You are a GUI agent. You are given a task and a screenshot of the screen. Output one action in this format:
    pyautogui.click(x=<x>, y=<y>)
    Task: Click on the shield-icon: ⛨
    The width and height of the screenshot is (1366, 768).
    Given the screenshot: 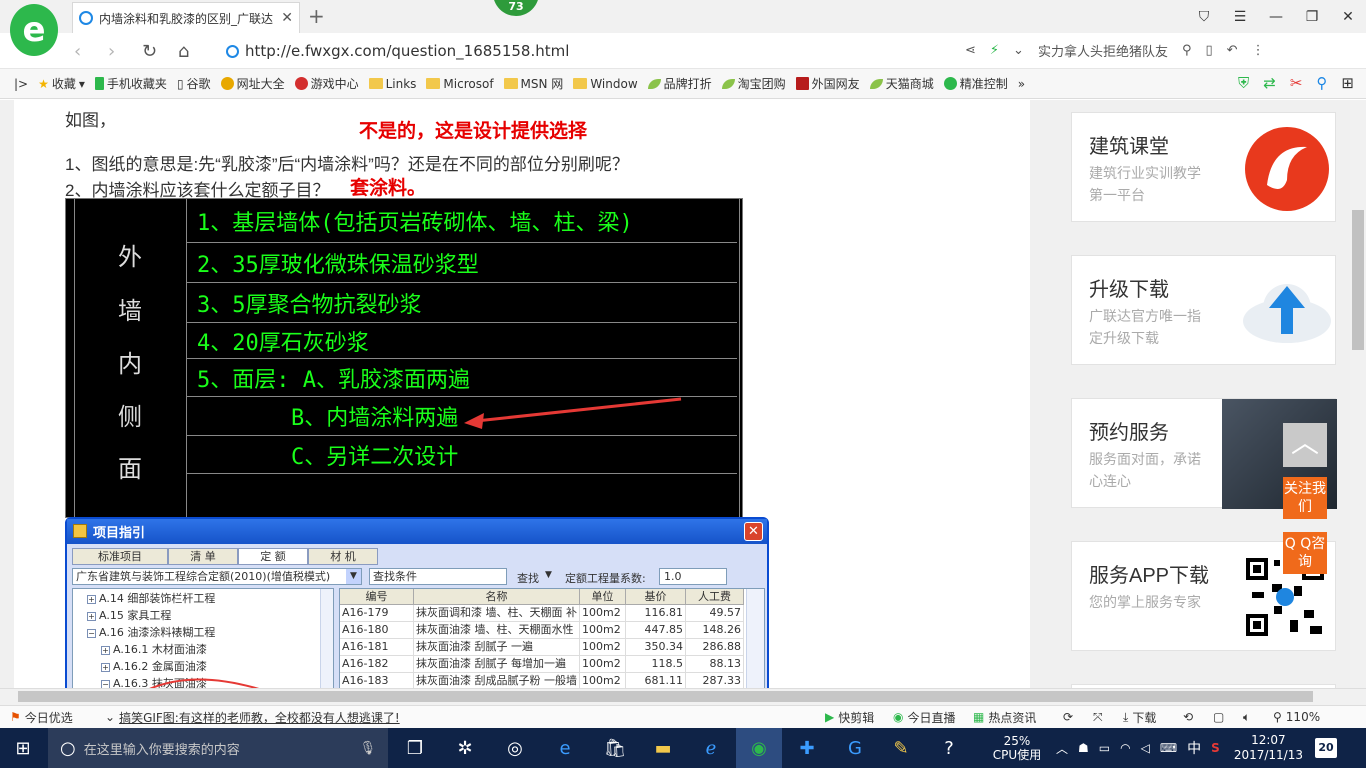 What is the action you would take?
    pyautogui.click(x=1243, y=83)
    